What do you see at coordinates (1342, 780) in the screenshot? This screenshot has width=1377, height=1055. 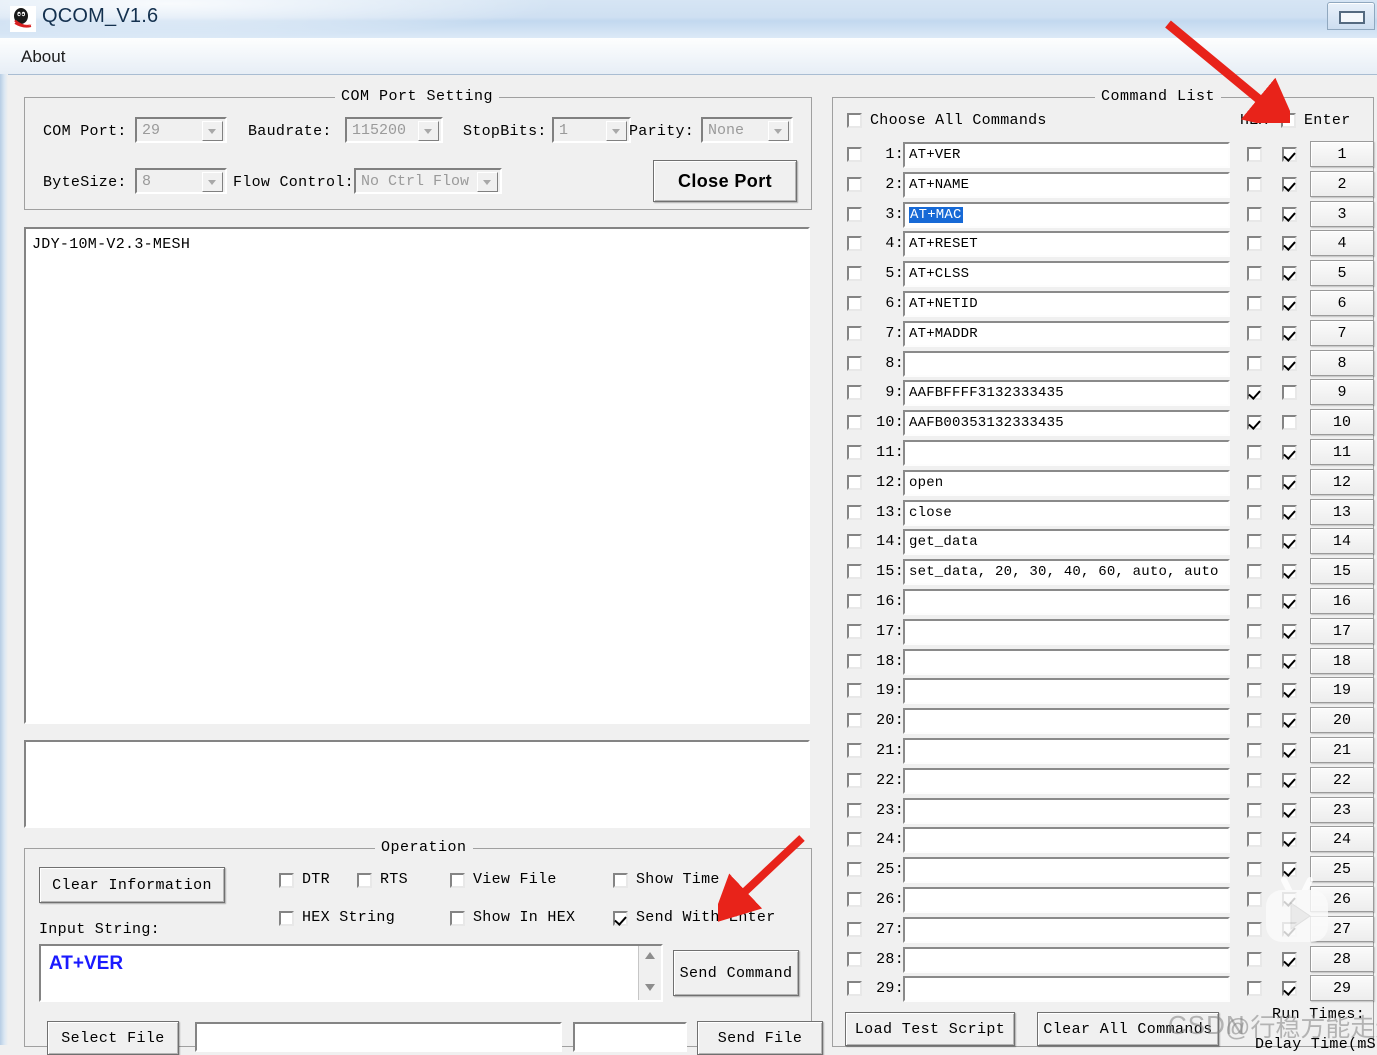 I see `command-send-index-button: 22` at bounding box center [1342, 780].